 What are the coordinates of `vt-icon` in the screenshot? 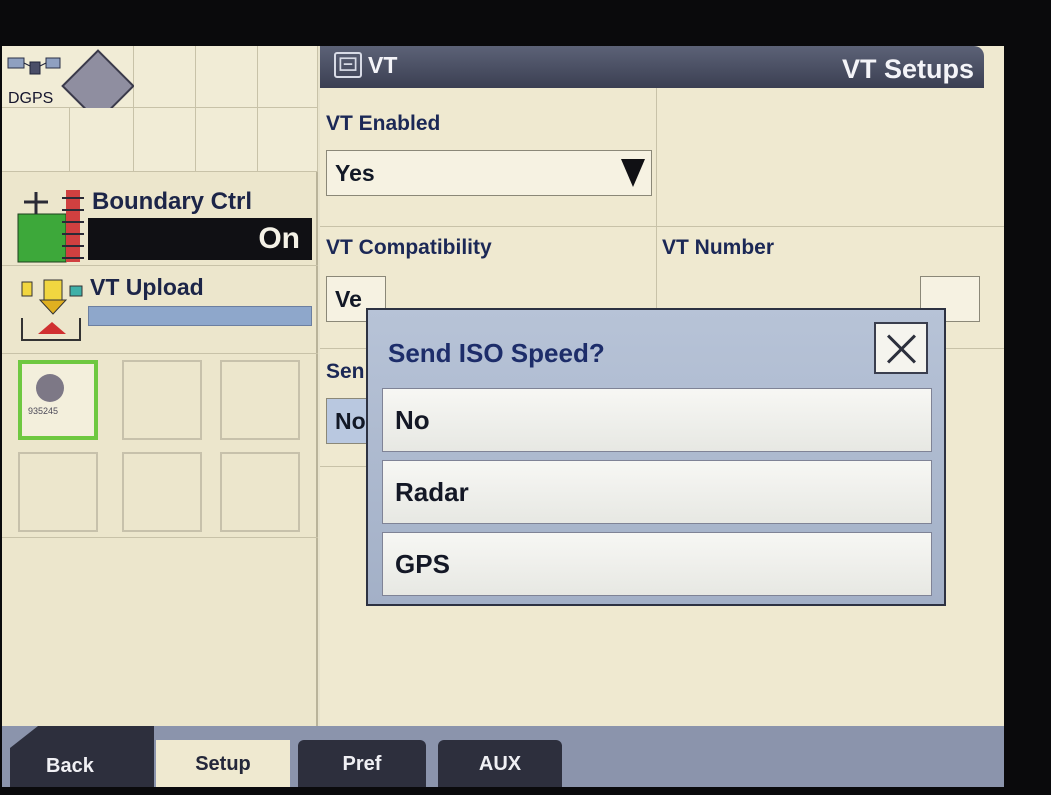 It's located at (348, 65).